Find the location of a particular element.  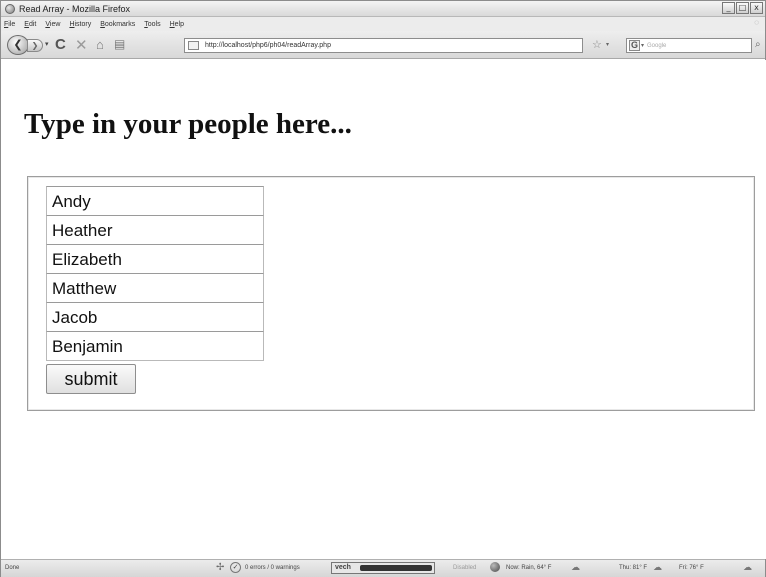

rain-cloud-icon: ☁ is located at coordinates (575, 567).